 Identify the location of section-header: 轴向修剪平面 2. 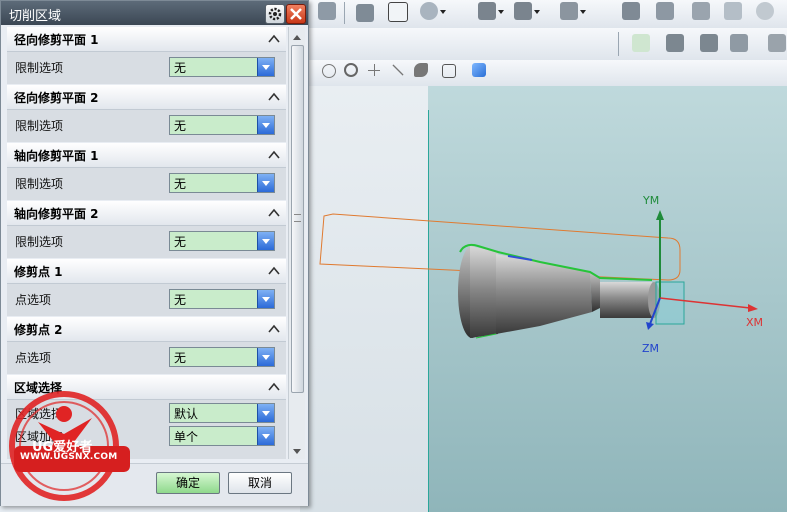
(146, 213).